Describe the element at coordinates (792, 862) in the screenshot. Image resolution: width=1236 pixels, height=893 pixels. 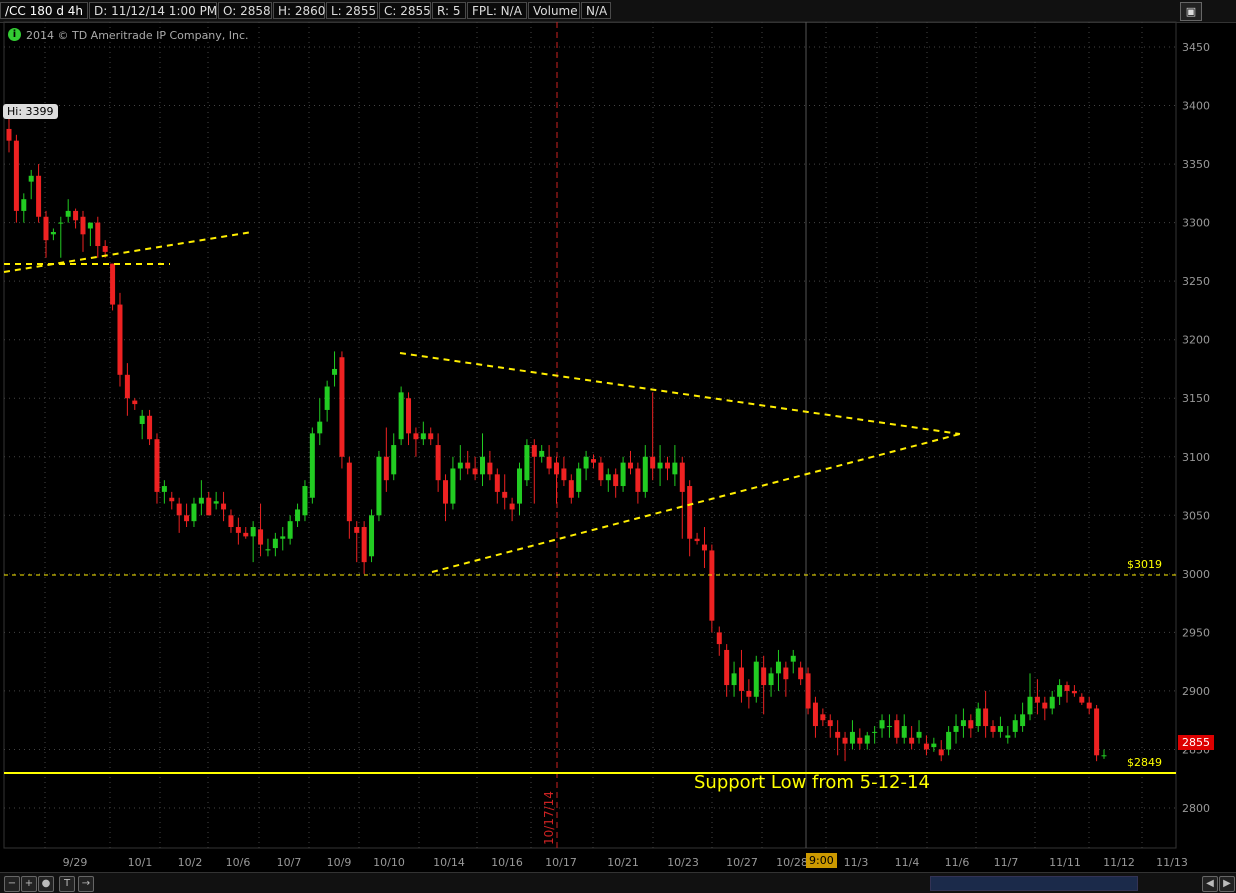
I see `x-tick-label: 10/28` at that location.